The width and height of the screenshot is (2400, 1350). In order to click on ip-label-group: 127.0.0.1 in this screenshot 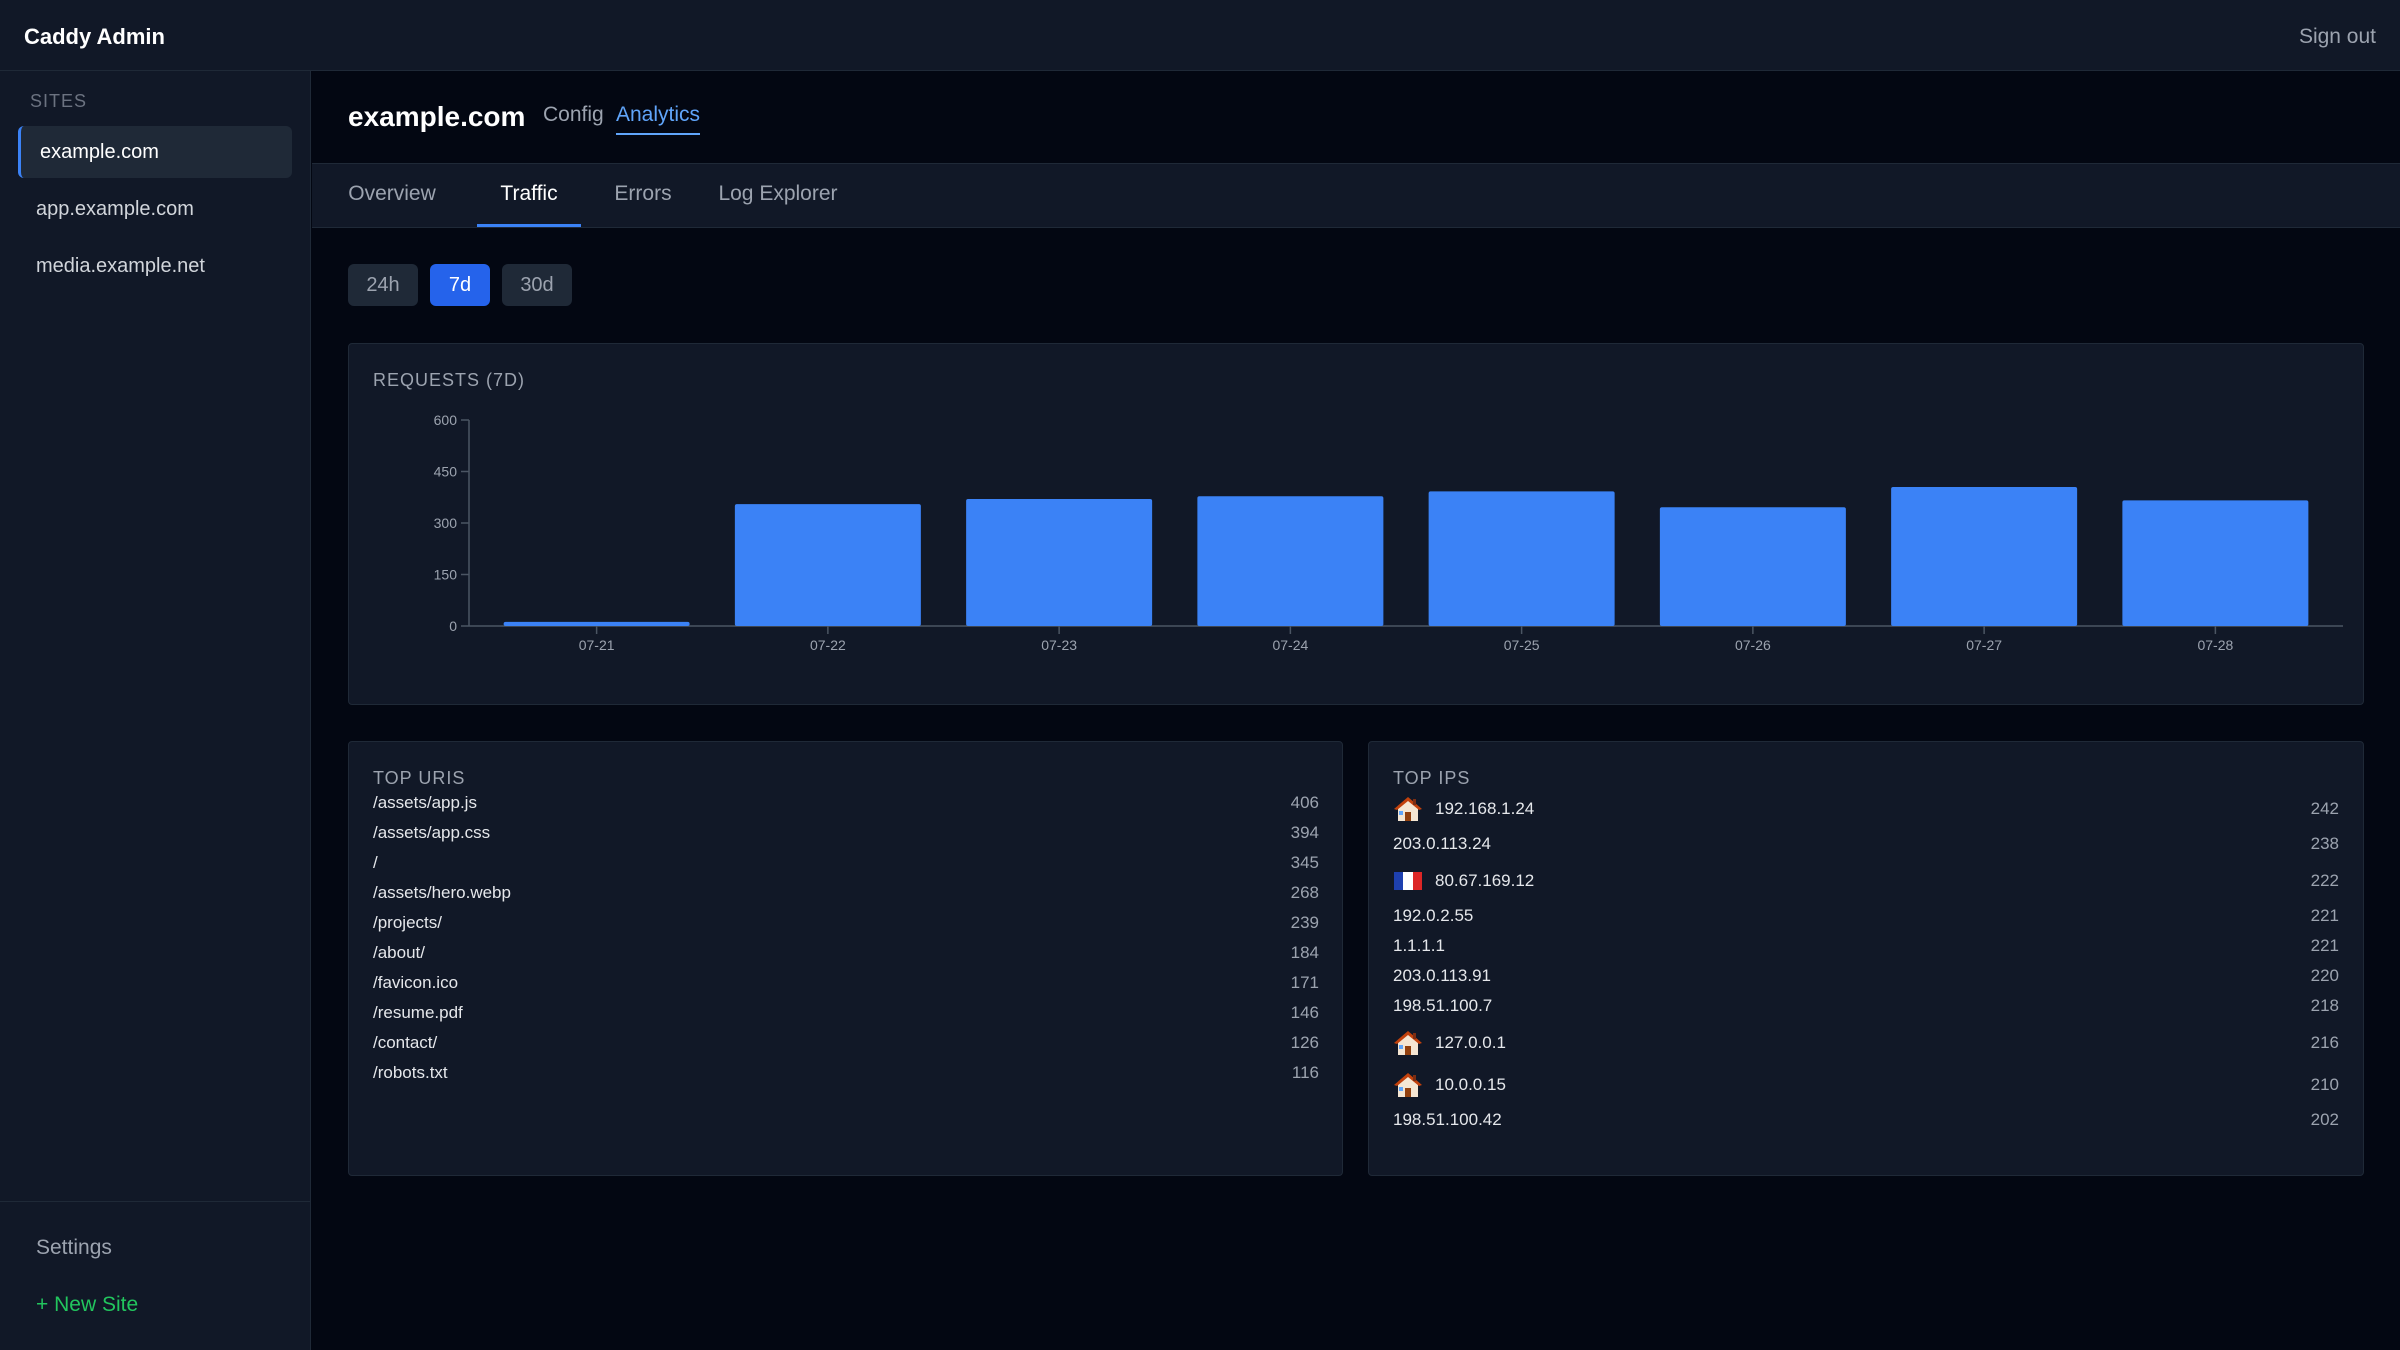, I will do `click(1449, 1043)`.